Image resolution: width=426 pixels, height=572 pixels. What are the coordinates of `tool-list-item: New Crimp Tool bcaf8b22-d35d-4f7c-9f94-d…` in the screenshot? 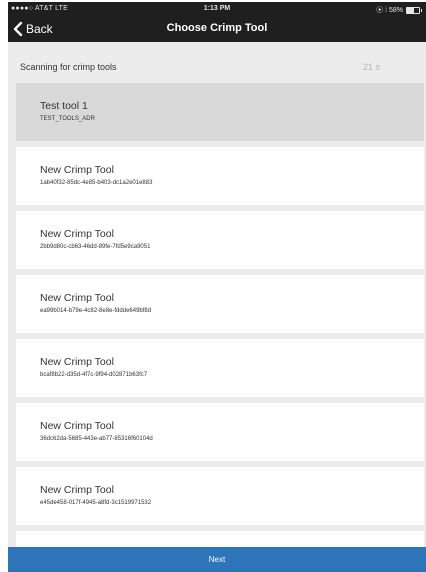 It's located at (220, 368).